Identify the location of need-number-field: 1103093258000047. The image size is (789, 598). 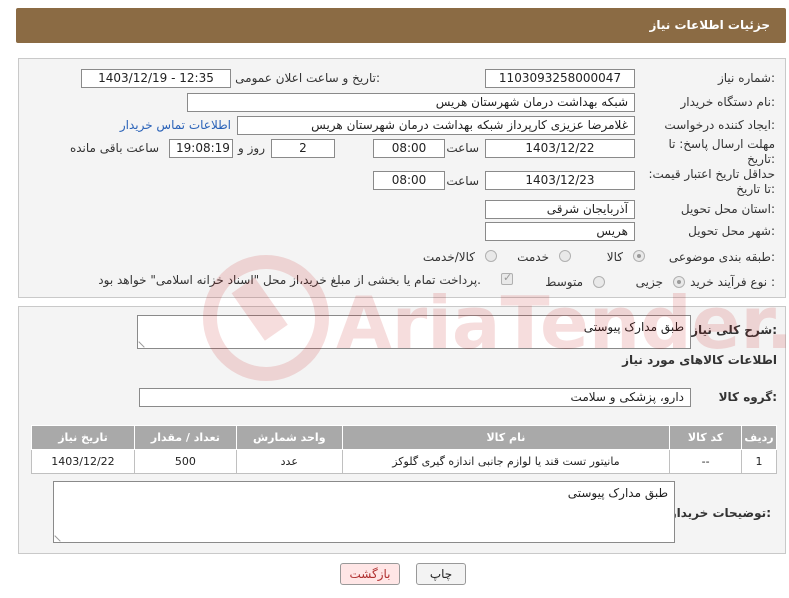
(560, 78).